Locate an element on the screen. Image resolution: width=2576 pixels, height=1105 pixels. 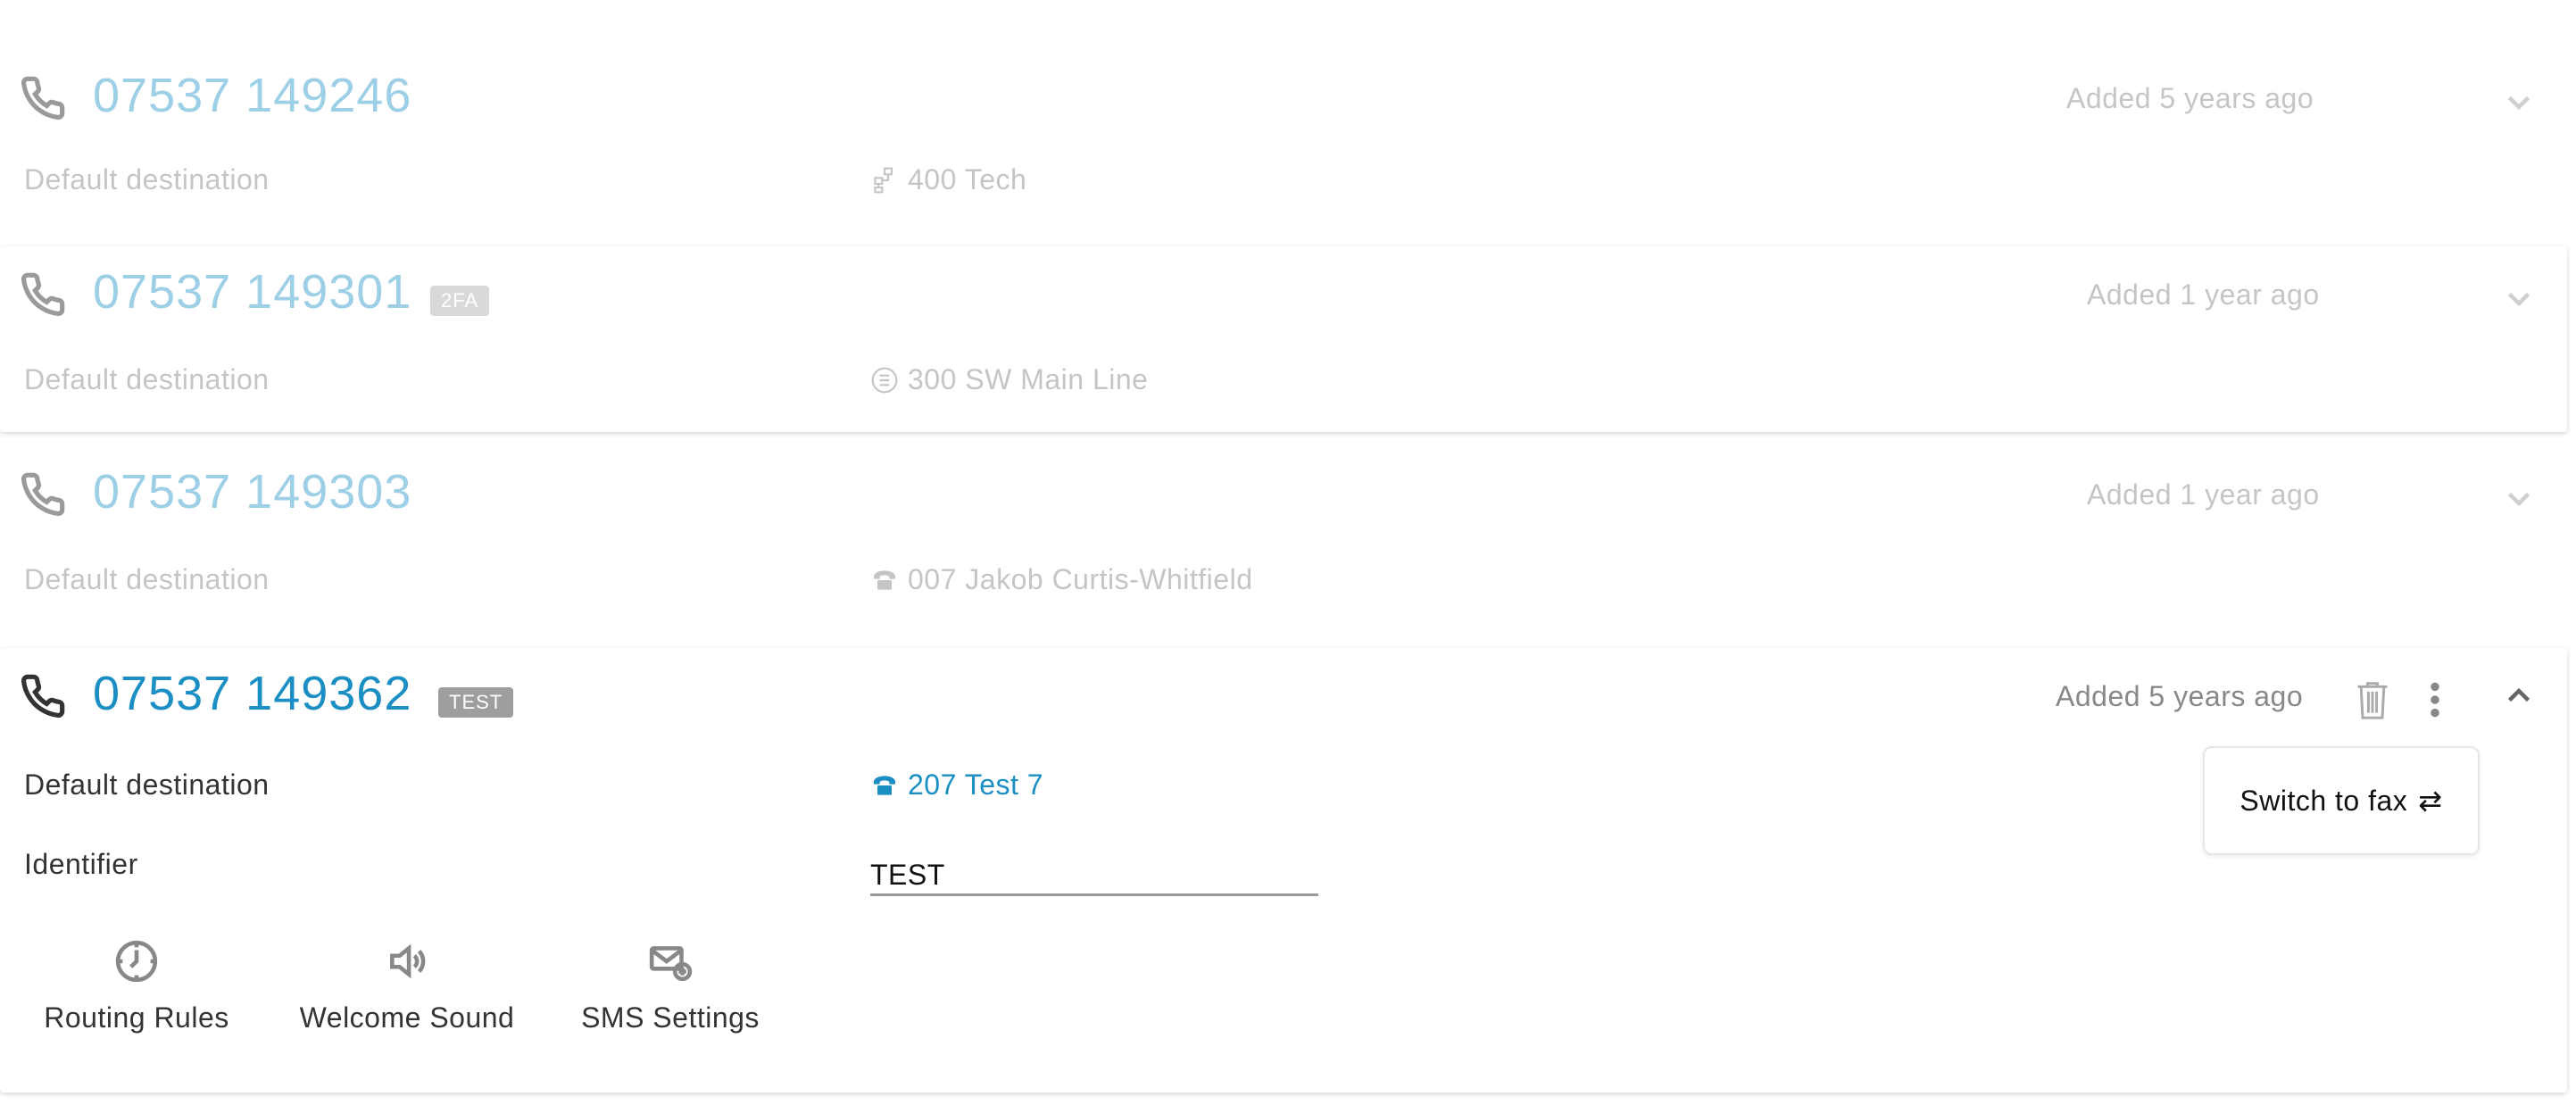
destination-link: 300 SW Main Line is located at coordinates (1009, 379).